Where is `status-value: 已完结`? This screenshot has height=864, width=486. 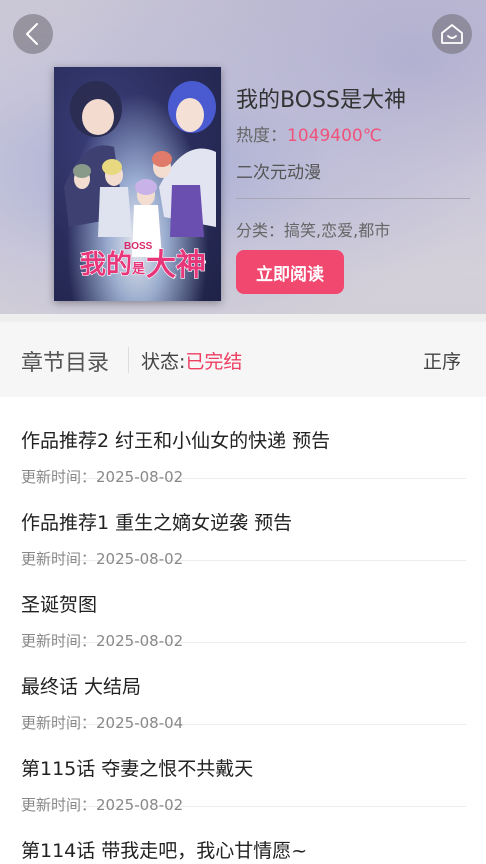
status-value: 已完结 is located at coordinates (214, 362).